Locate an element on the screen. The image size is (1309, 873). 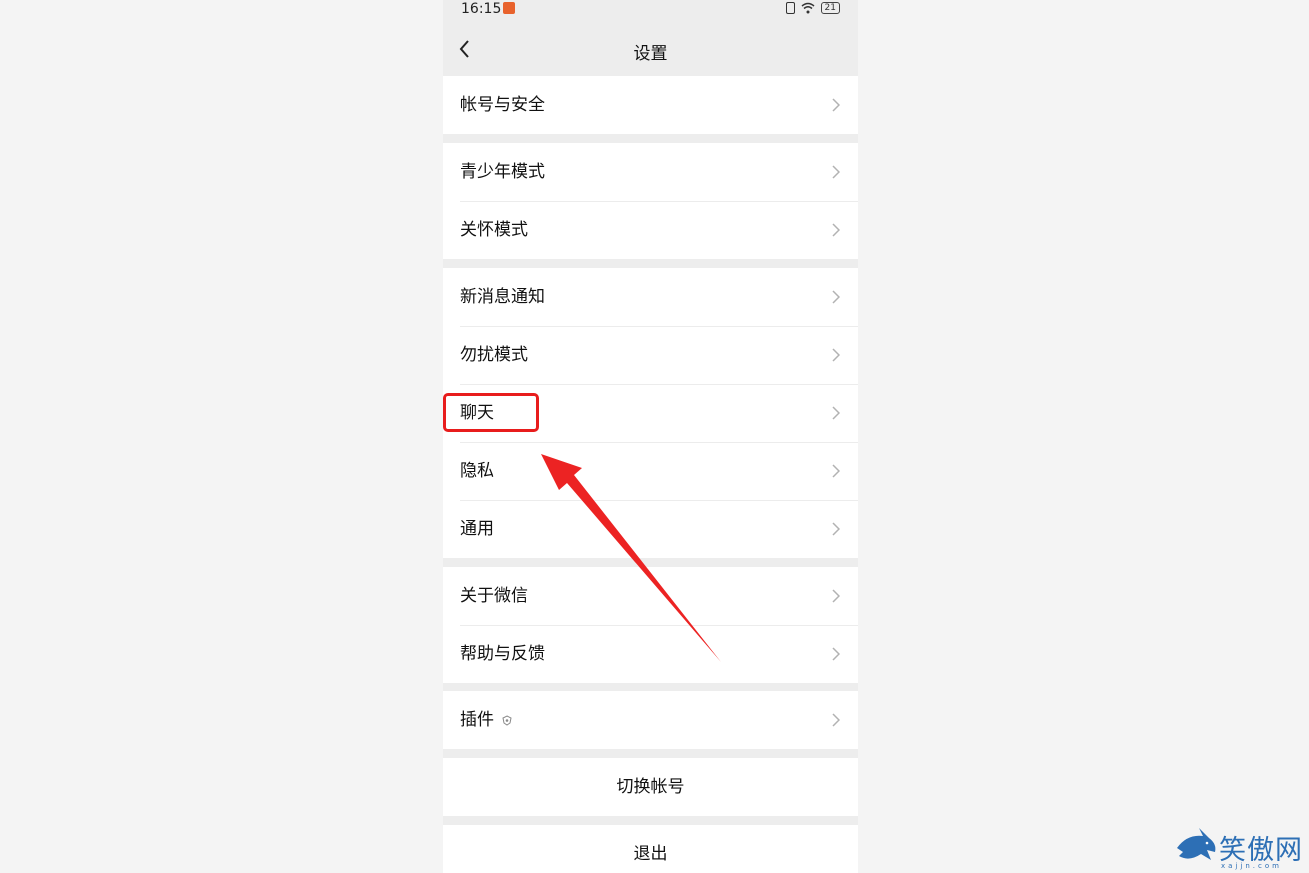
watermark: 笑傲网 xajjn.com is located at coordinates (1241, 849).